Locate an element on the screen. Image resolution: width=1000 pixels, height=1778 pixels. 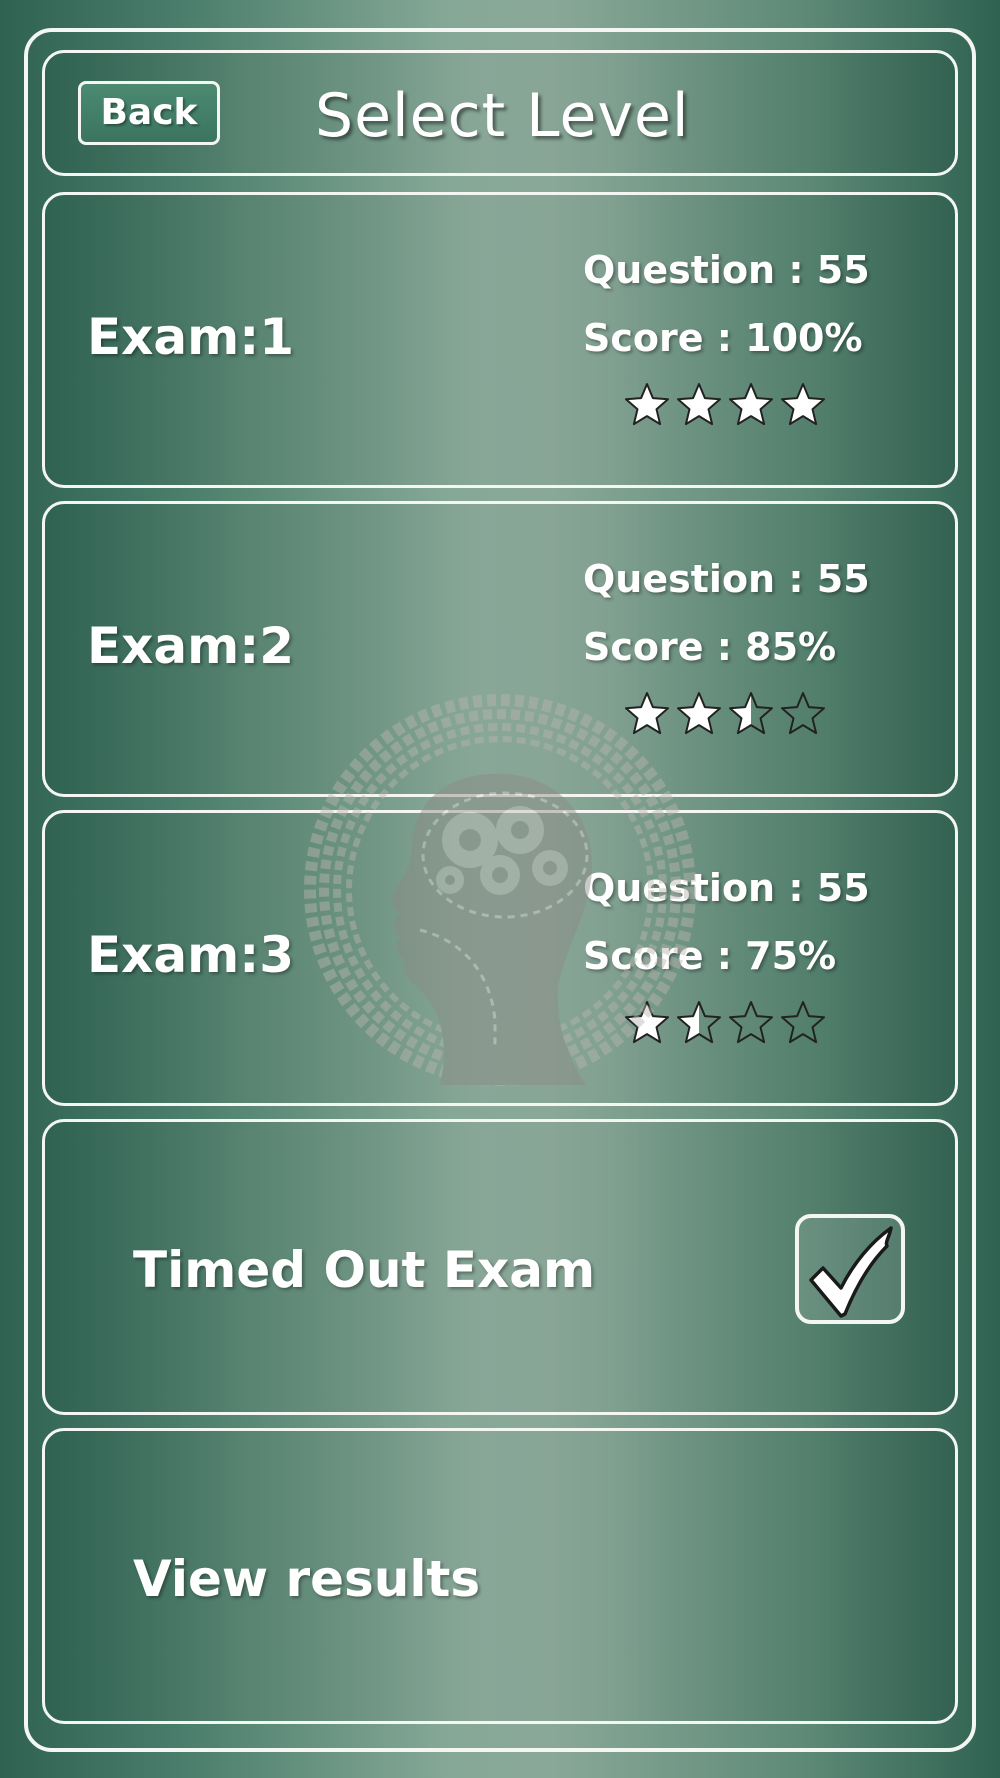
page-title: Select Level is located at coordinates (502, 116).